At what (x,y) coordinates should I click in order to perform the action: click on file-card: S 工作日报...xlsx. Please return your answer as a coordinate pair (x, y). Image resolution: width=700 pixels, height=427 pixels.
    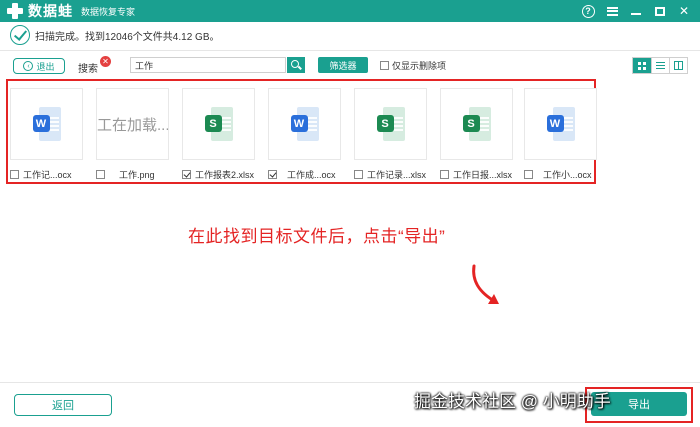
    Looking at the image, I should click on (476, 134).